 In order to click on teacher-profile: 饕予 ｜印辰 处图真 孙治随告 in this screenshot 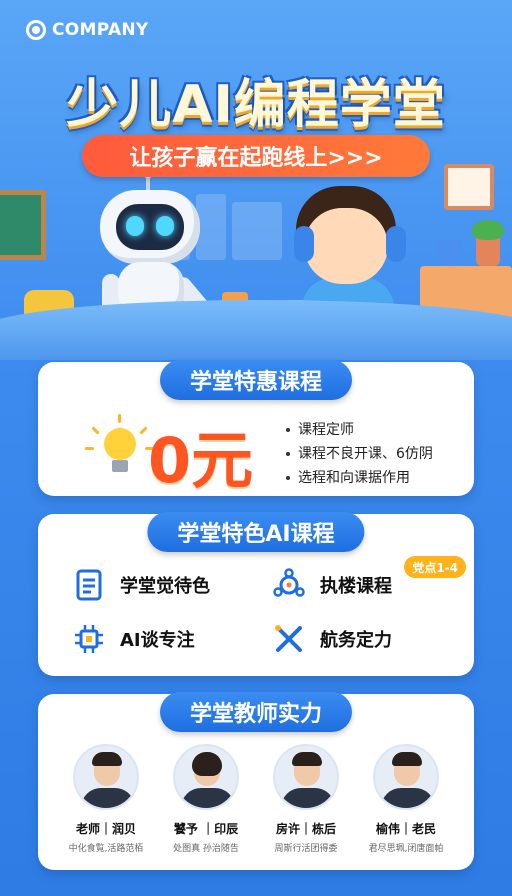, I will do `click(206, 799)`.